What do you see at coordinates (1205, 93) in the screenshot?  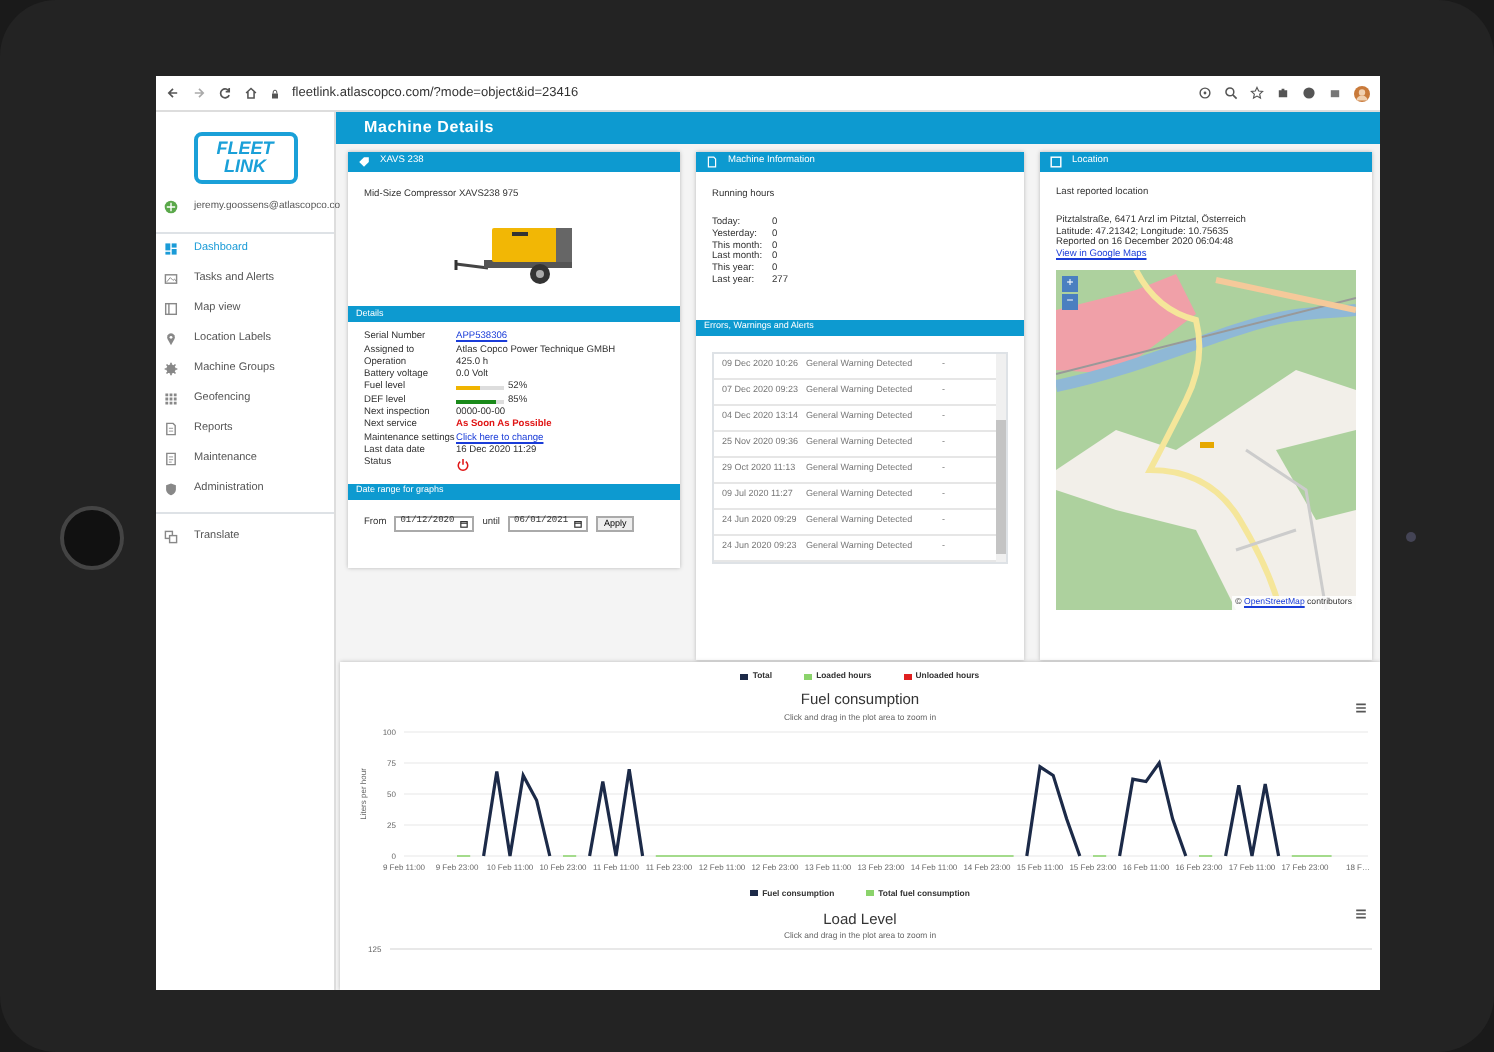 I see `zoom-icon` at bounding box center [1205, 93].